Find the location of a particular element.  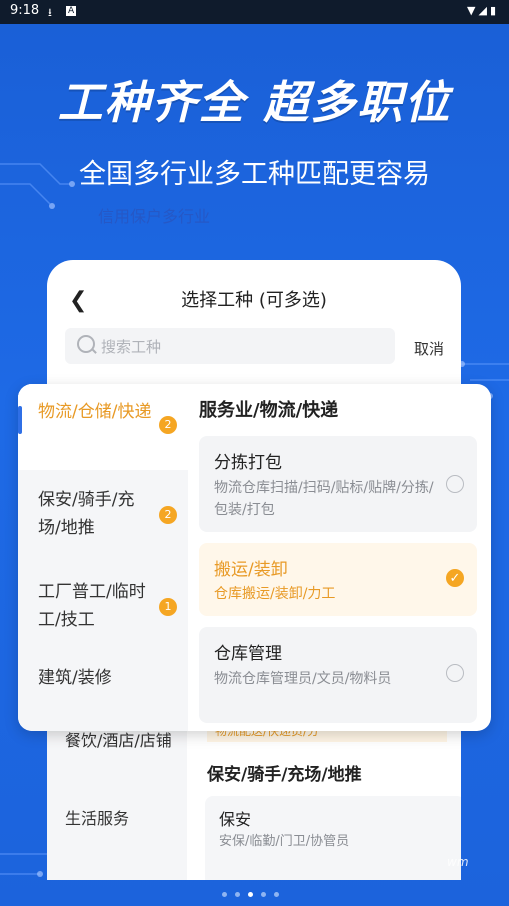

category-item: 餐饮/酒店/店铺 is located at coordinates (120, 741).